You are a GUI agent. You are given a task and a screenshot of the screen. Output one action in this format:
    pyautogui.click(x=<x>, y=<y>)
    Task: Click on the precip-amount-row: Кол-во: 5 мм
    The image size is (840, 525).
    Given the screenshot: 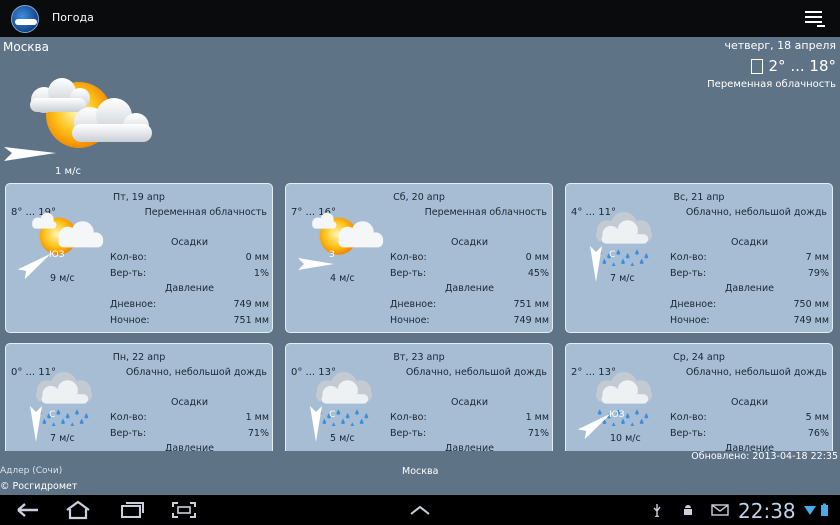 What is the action you would take?
    pyautogui.click(x=749, y=417)
    